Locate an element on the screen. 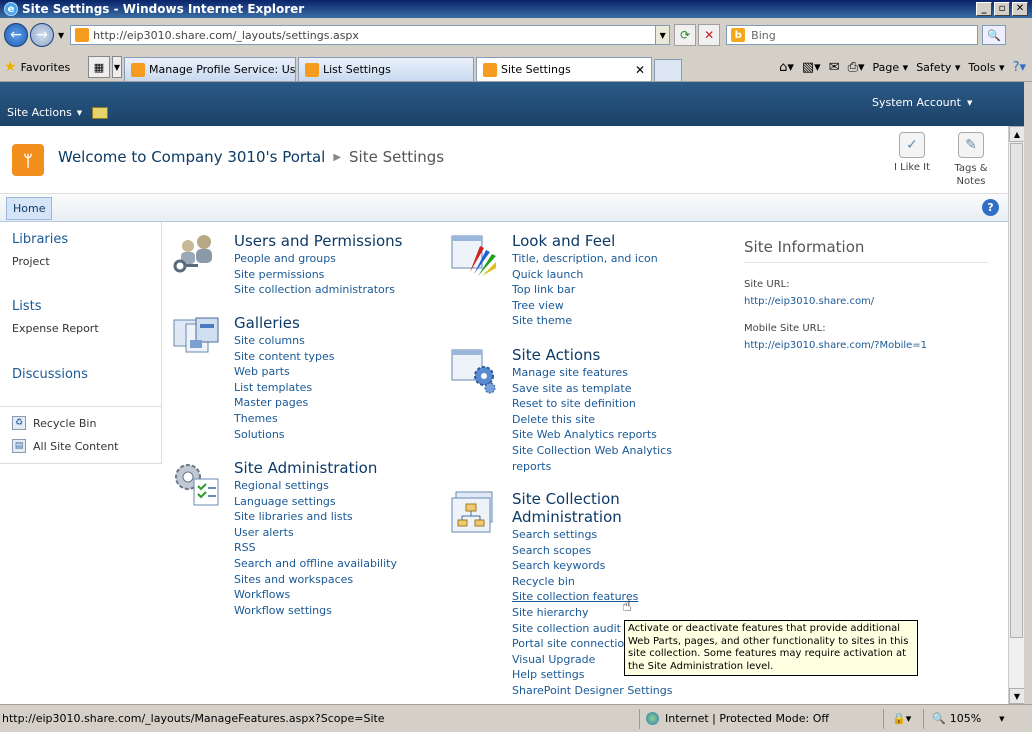 This screenshot has width=1032, height=732. link-site-web-analytics: Site Web Analytics reports is located at coordinates (592, 435).